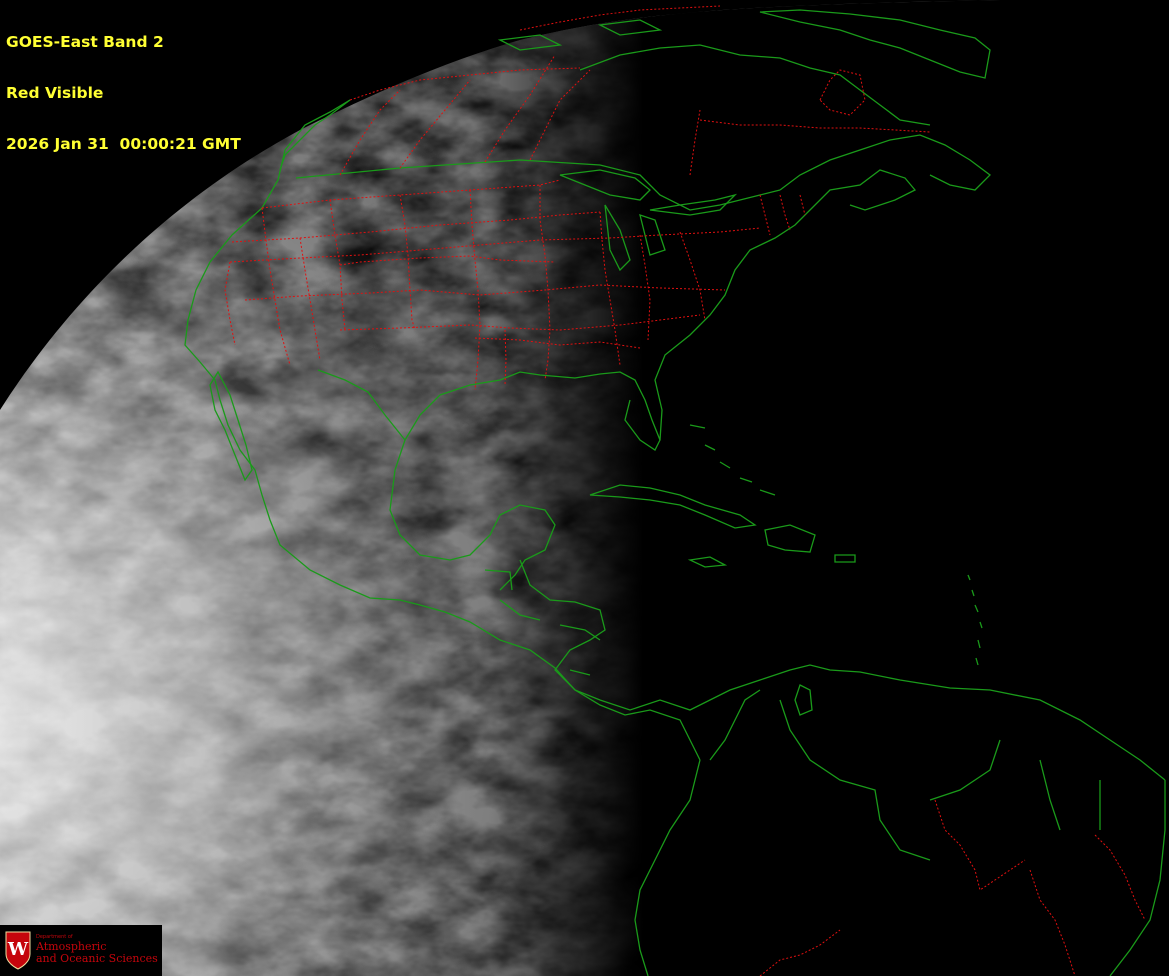 The width and height of the screenshot is (1169, 976). Describe the element at coordinates (85, 42) in the screenshot. I see `caption-satellite-band: GOES-East Band 2` at that location.